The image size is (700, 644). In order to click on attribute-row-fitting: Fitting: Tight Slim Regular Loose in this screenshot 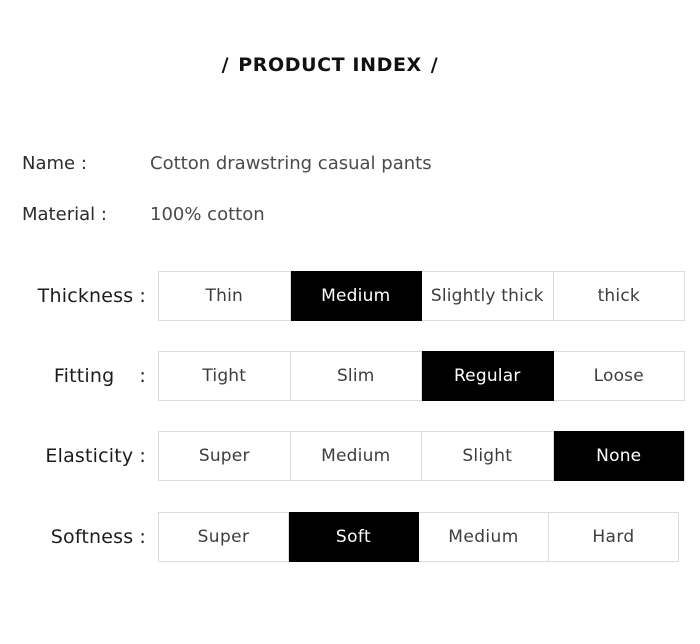, I will do `click(350, 376)`.